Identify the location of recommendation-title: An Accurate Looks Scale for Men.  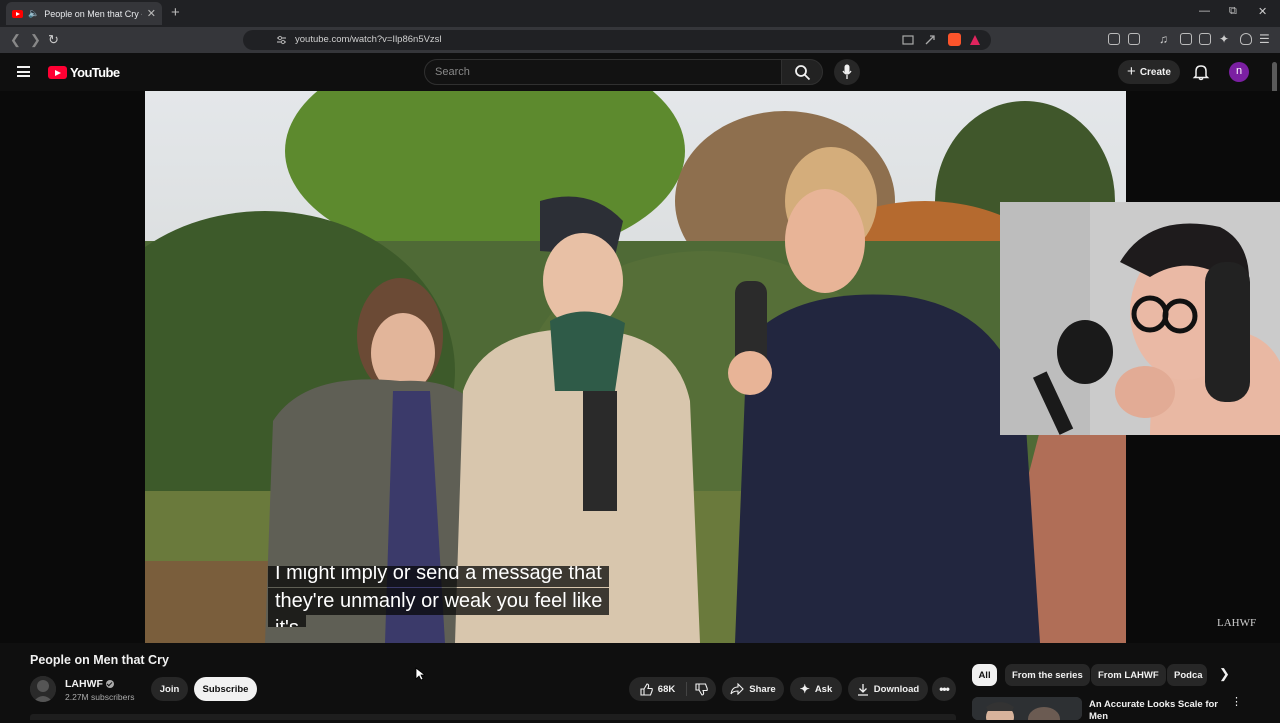
(1155, 711).